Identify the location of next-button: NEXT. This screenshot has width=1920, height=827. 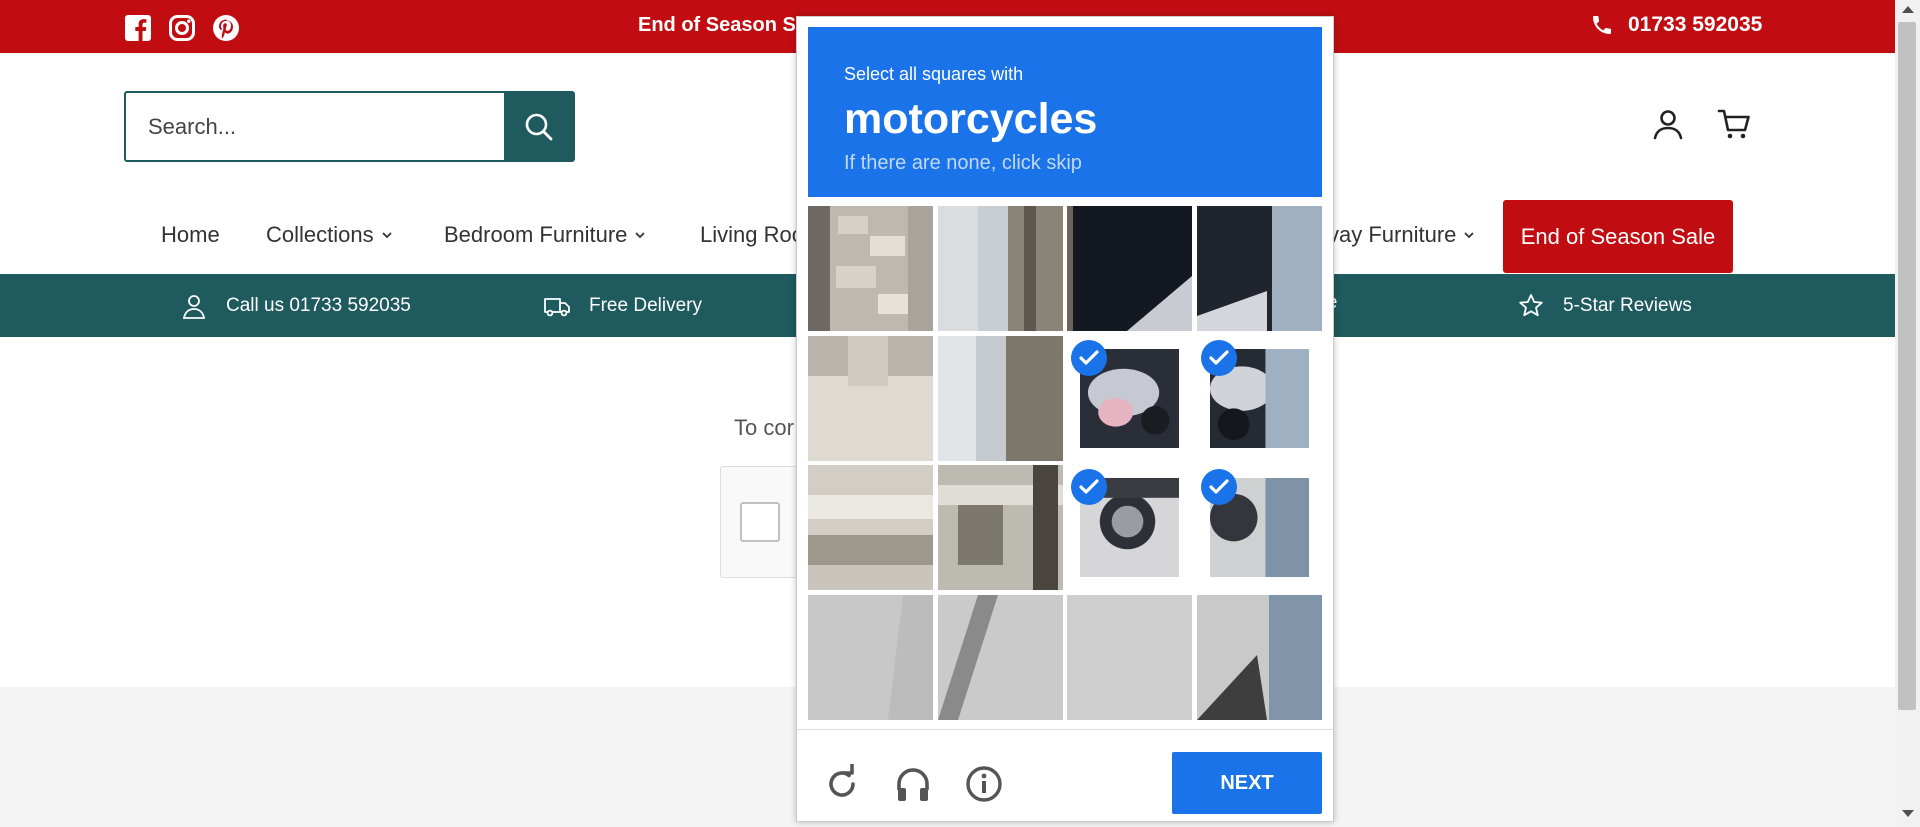
(1247, 783).